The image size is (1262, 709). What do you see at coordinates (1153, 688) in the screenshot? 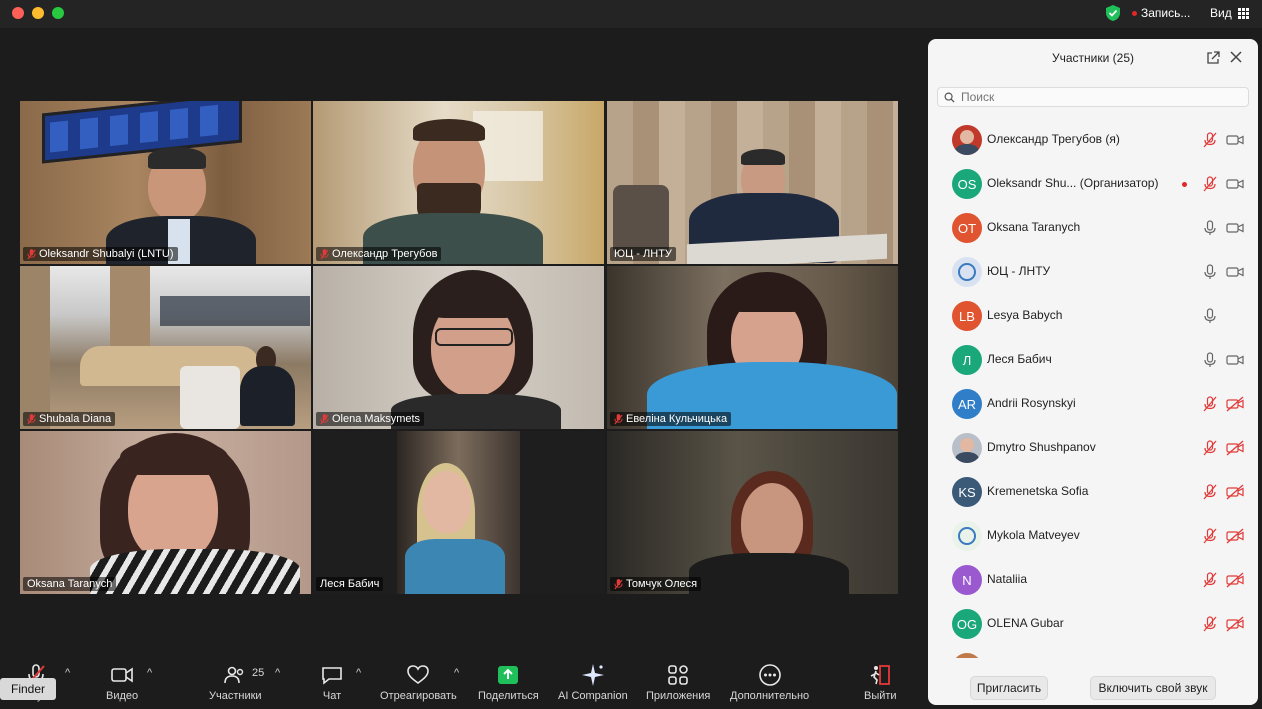
I see `unmute-self-button: Включить свой звук` at bounding box center [1153, 688].